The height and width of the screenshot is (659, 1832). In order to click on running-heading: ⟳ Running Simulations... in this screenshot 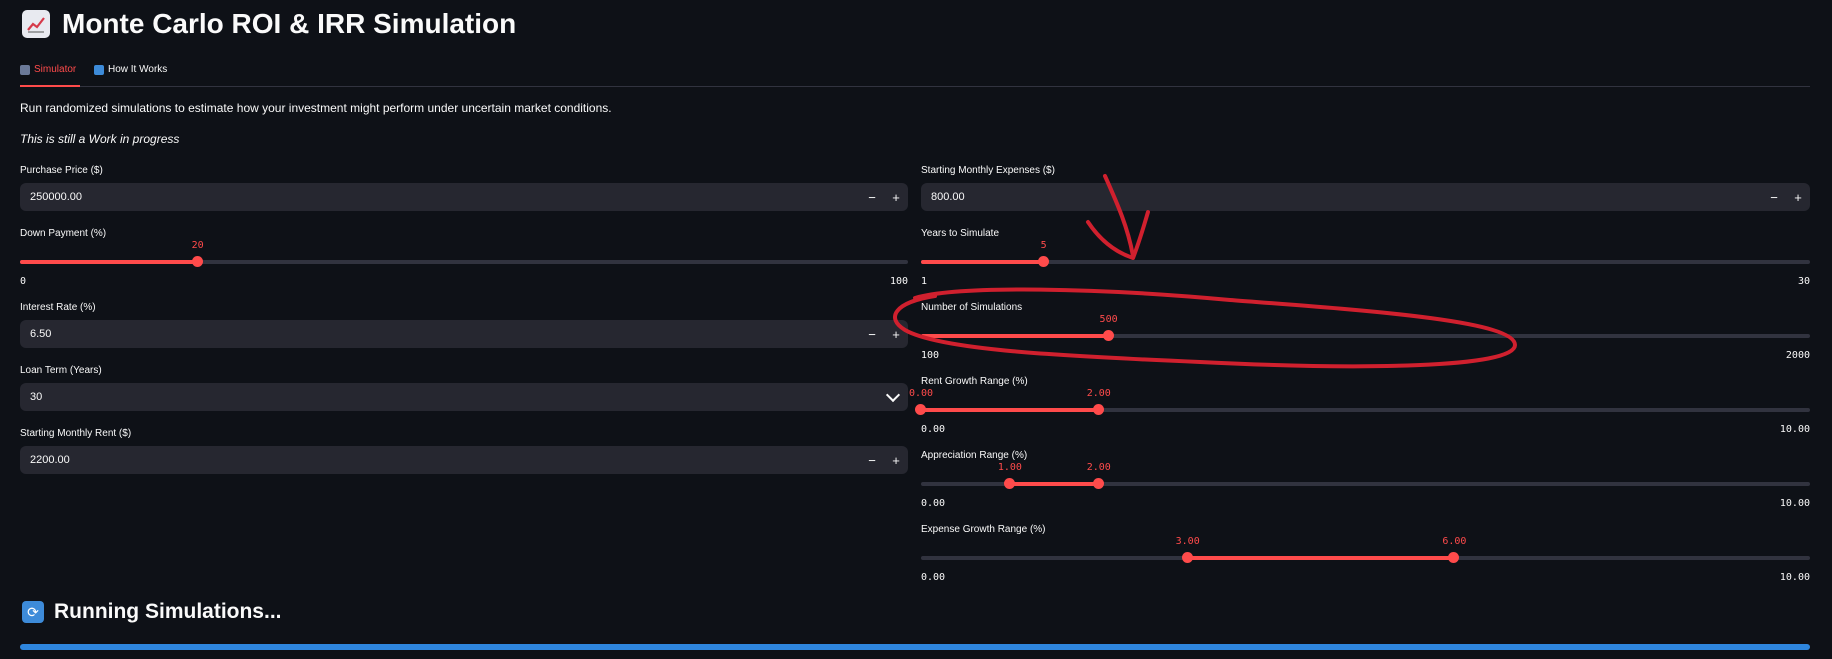, I will do `click(152, 612)`.